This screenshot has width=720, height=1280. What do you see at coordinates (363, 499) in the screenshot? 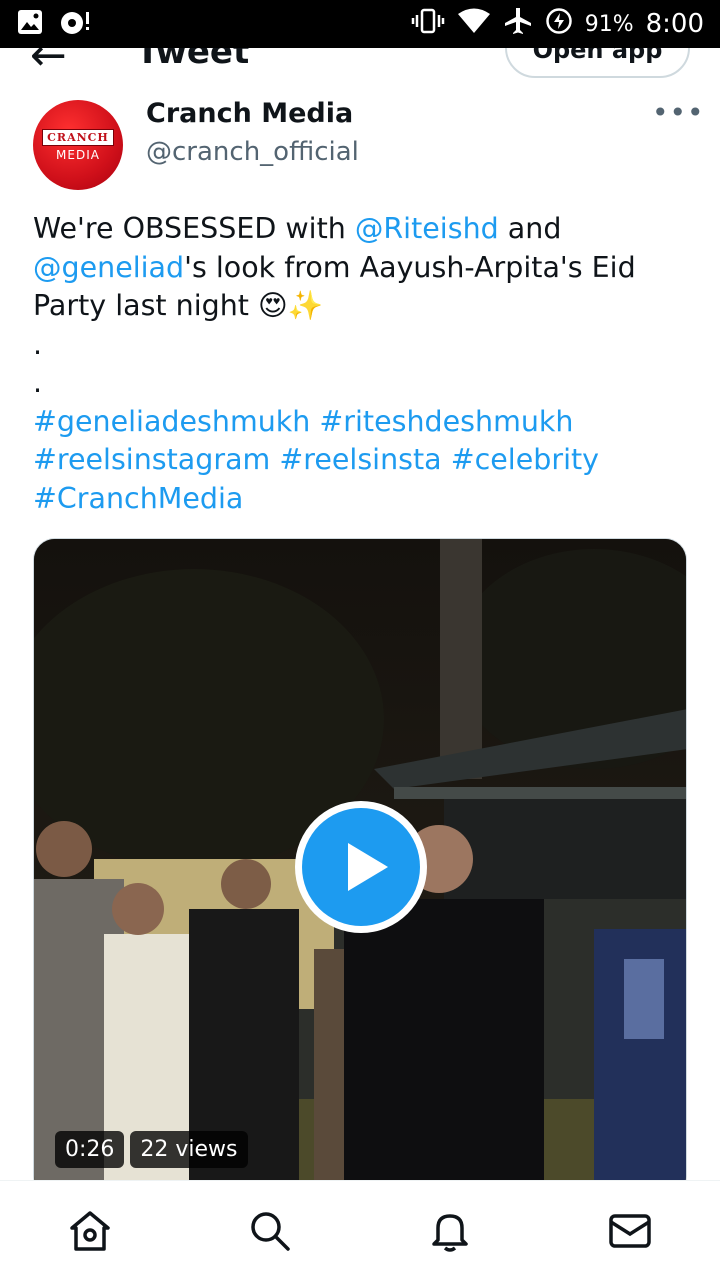
I see `hashtag-line-3: #CranchMedia` at bounding box center [363, 499].